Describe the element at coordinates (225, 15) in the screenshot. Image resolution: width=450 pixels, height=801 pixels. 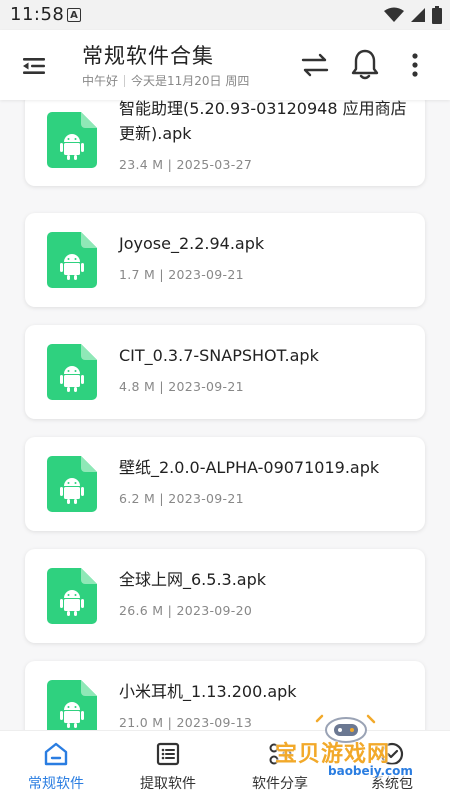
I see `status-bar: 11:58 A` at that location.